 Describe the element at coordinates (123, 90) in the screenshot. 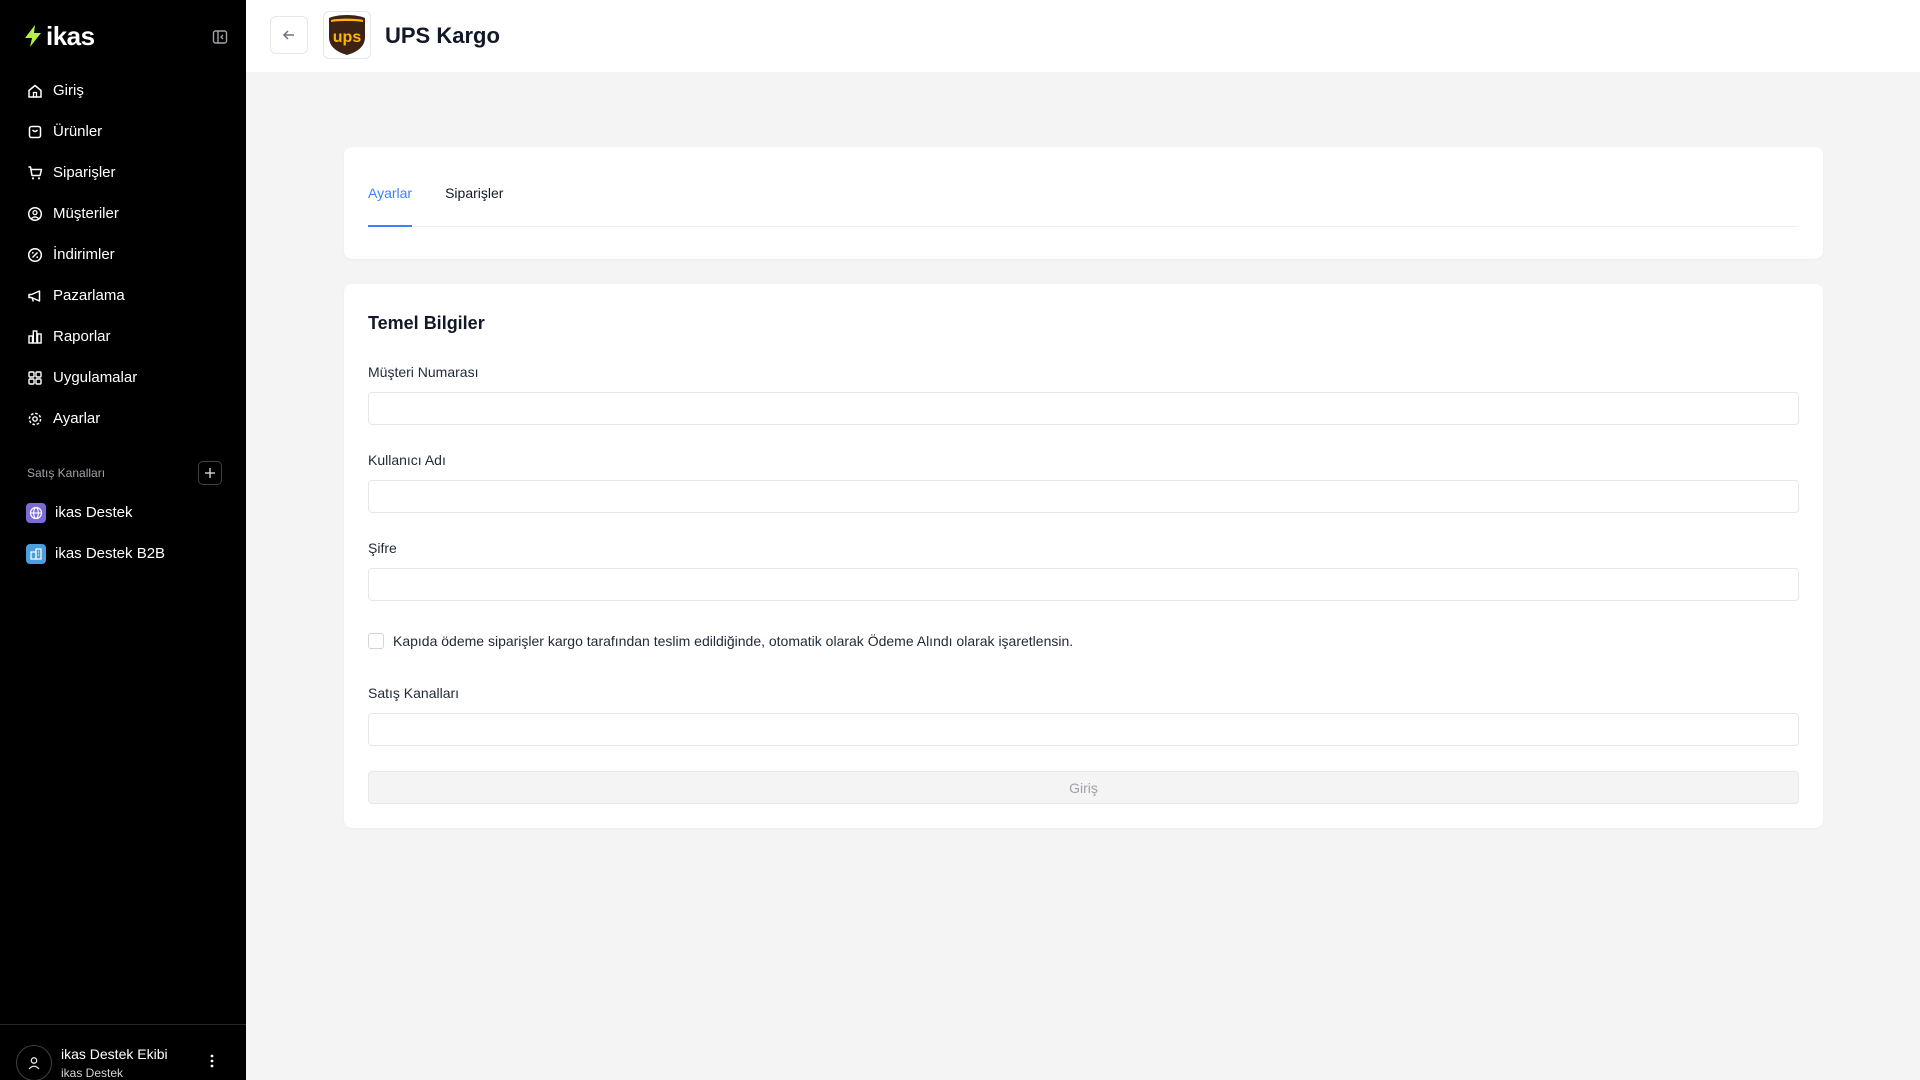

I see `sidebar-item-giris: Giriş` at that location.